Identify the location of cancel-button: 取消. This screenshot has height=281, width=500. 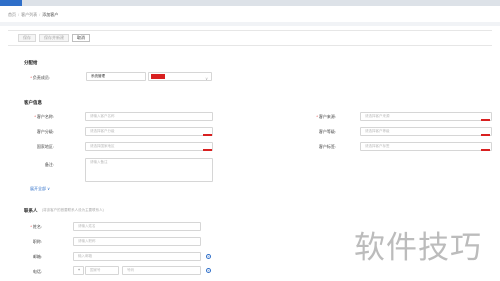
(81, 38).